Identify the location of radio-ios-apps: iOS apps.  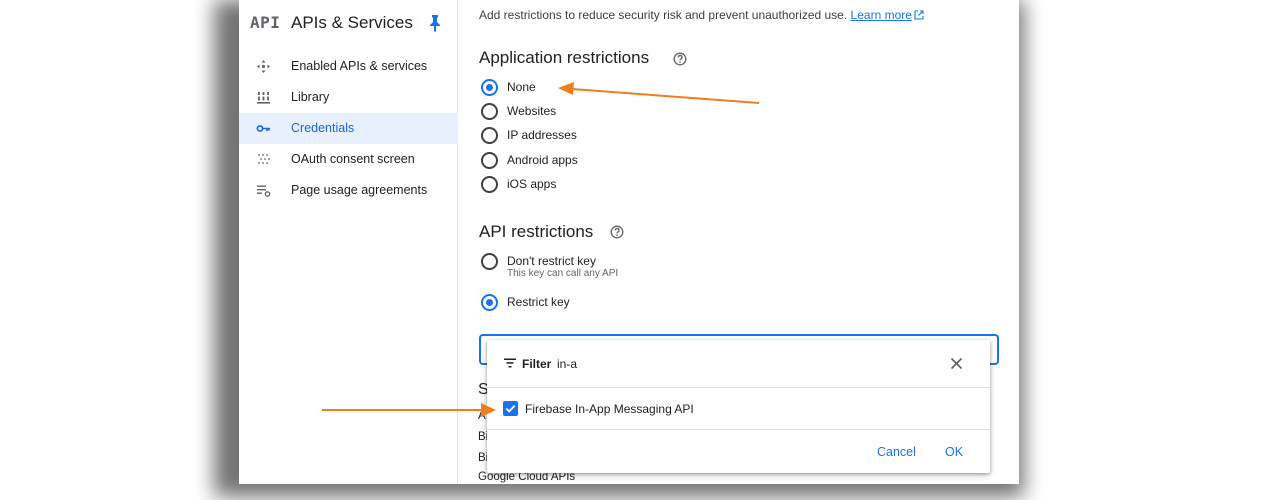
(681, 185).